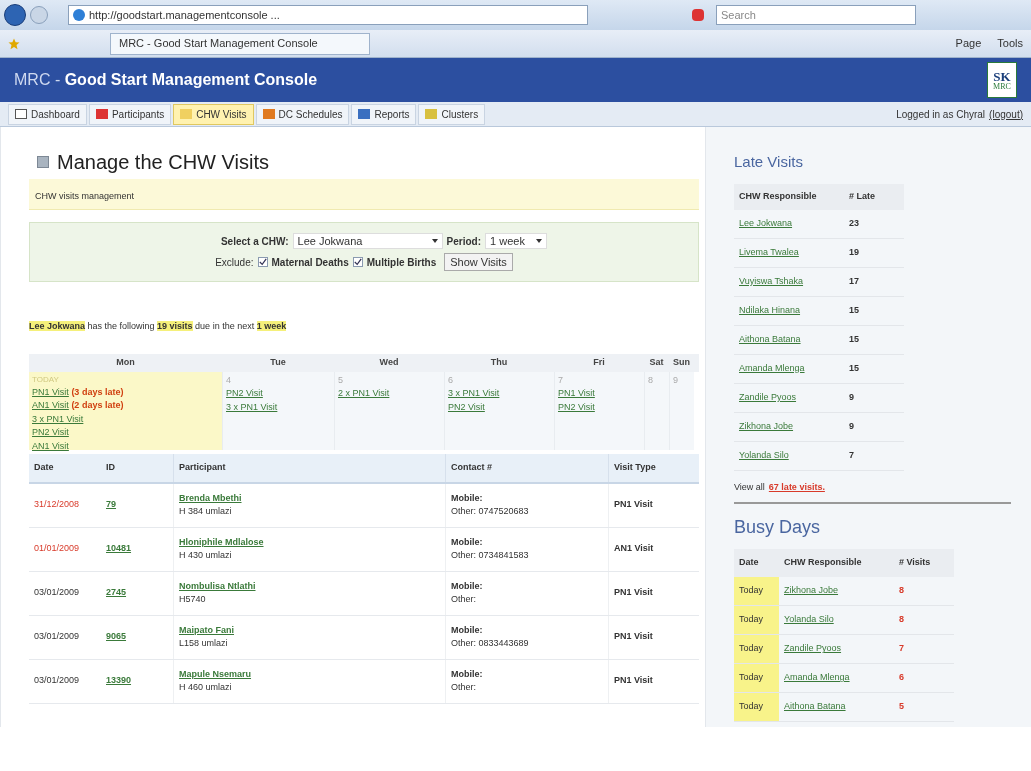  What do you see at coordinates (116, 592) in the screenshot?
I see `participant-id-link: 2745` at bounding box center [116, 592].